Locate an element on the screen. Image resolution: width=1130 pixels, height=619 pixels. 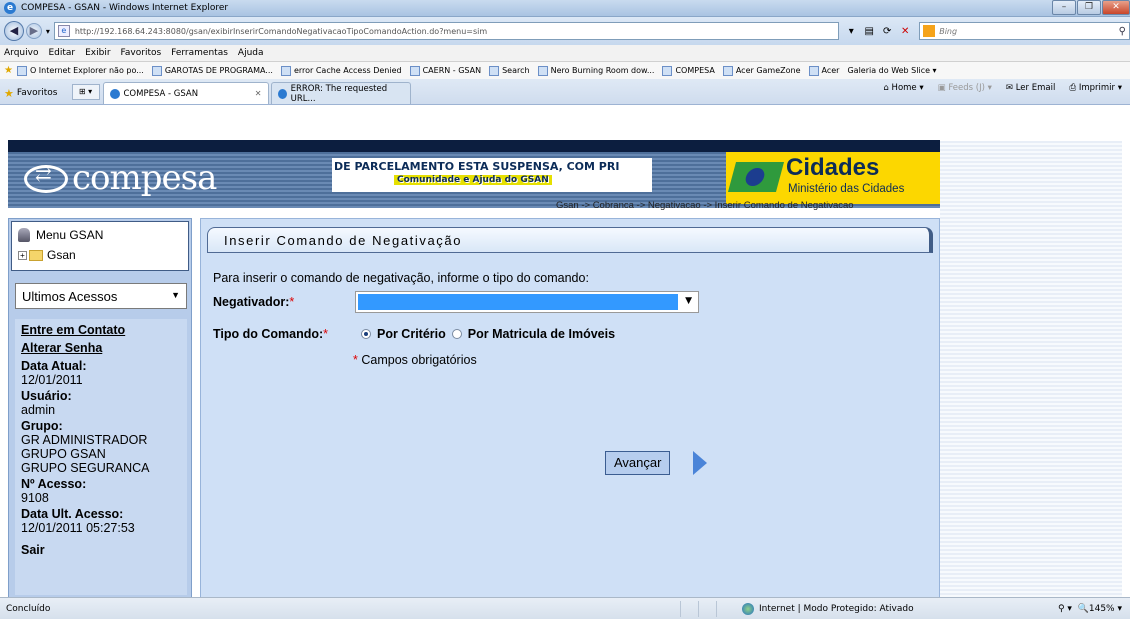
search-input: Bing ⚲ is located at coordinates (1024, 31).